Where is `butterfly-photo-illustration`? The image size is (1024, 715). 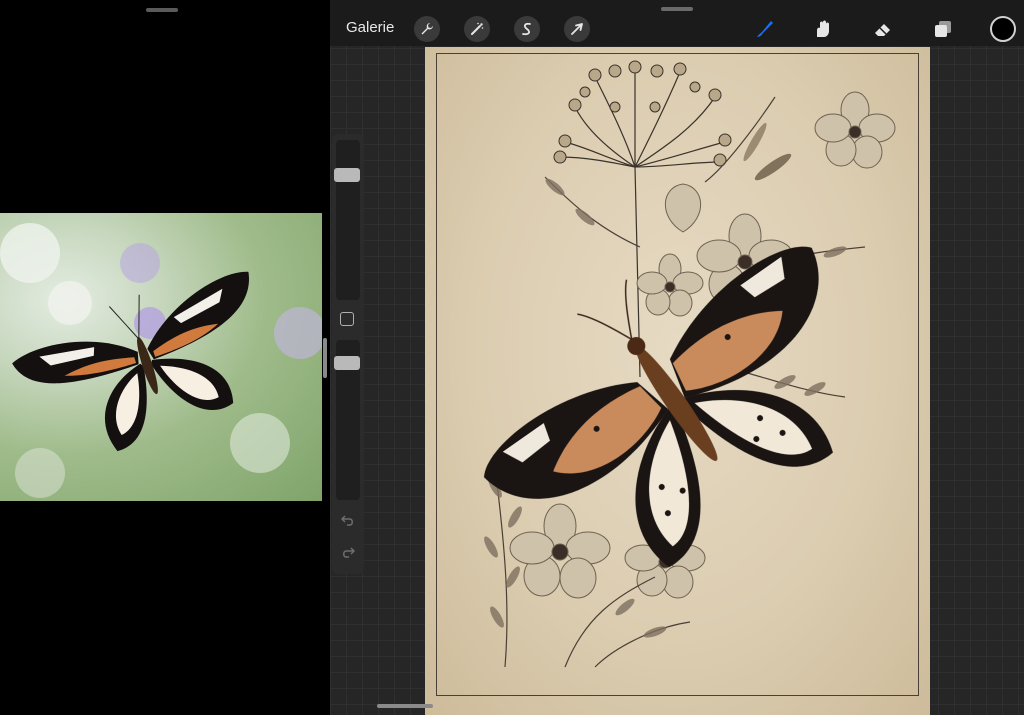
butterfly-photo-illustration is located at coordinates (161, 360).